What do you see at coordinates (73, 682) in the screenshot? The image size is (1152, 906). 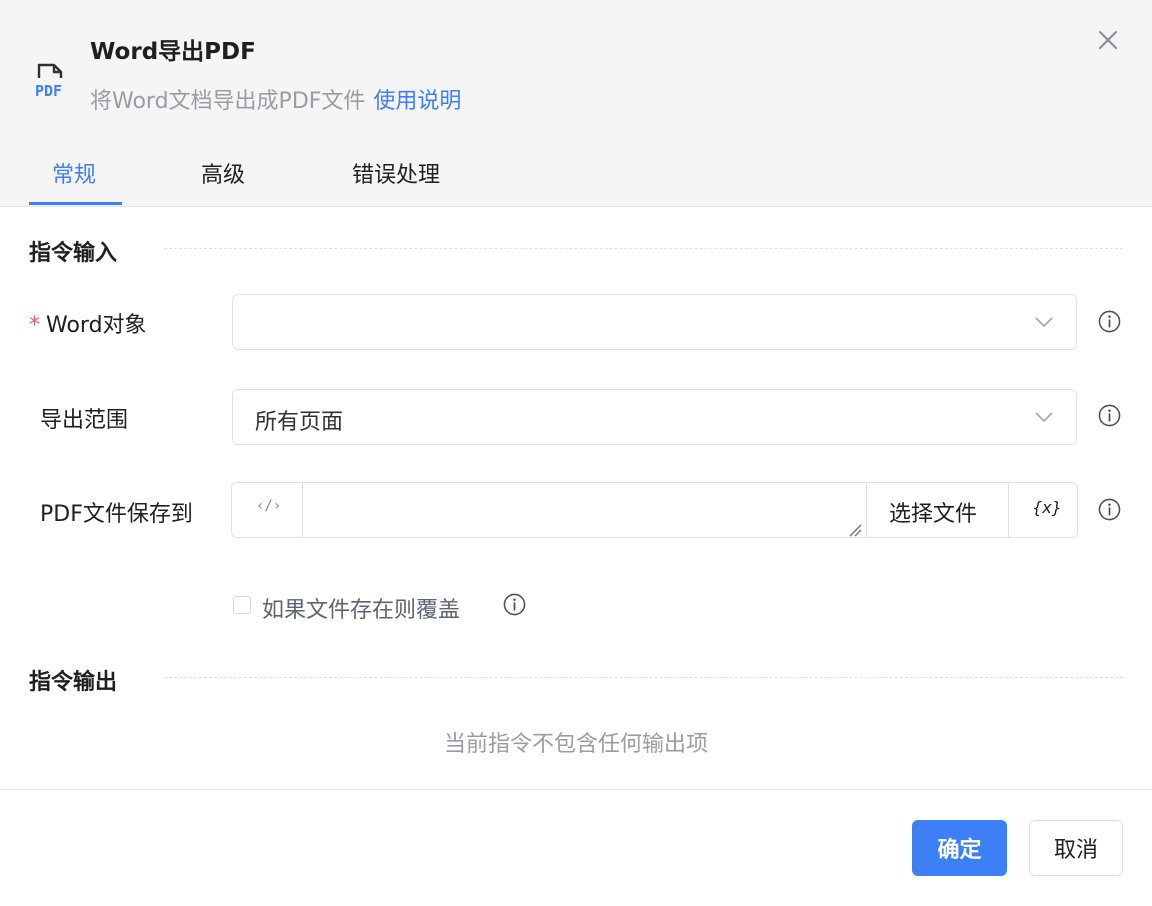 I see `output-section-title: 指令输出` at bounding box center [73, 682].